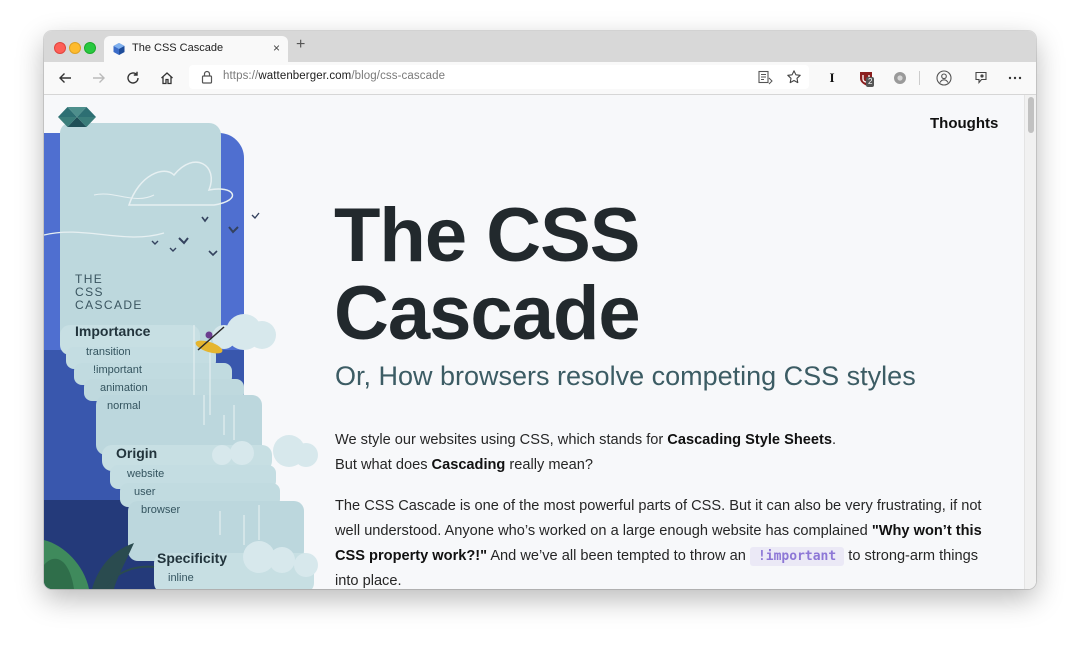 This screenshot has height=647, width=1080. I want to click on back-icon, so click(65, 78).